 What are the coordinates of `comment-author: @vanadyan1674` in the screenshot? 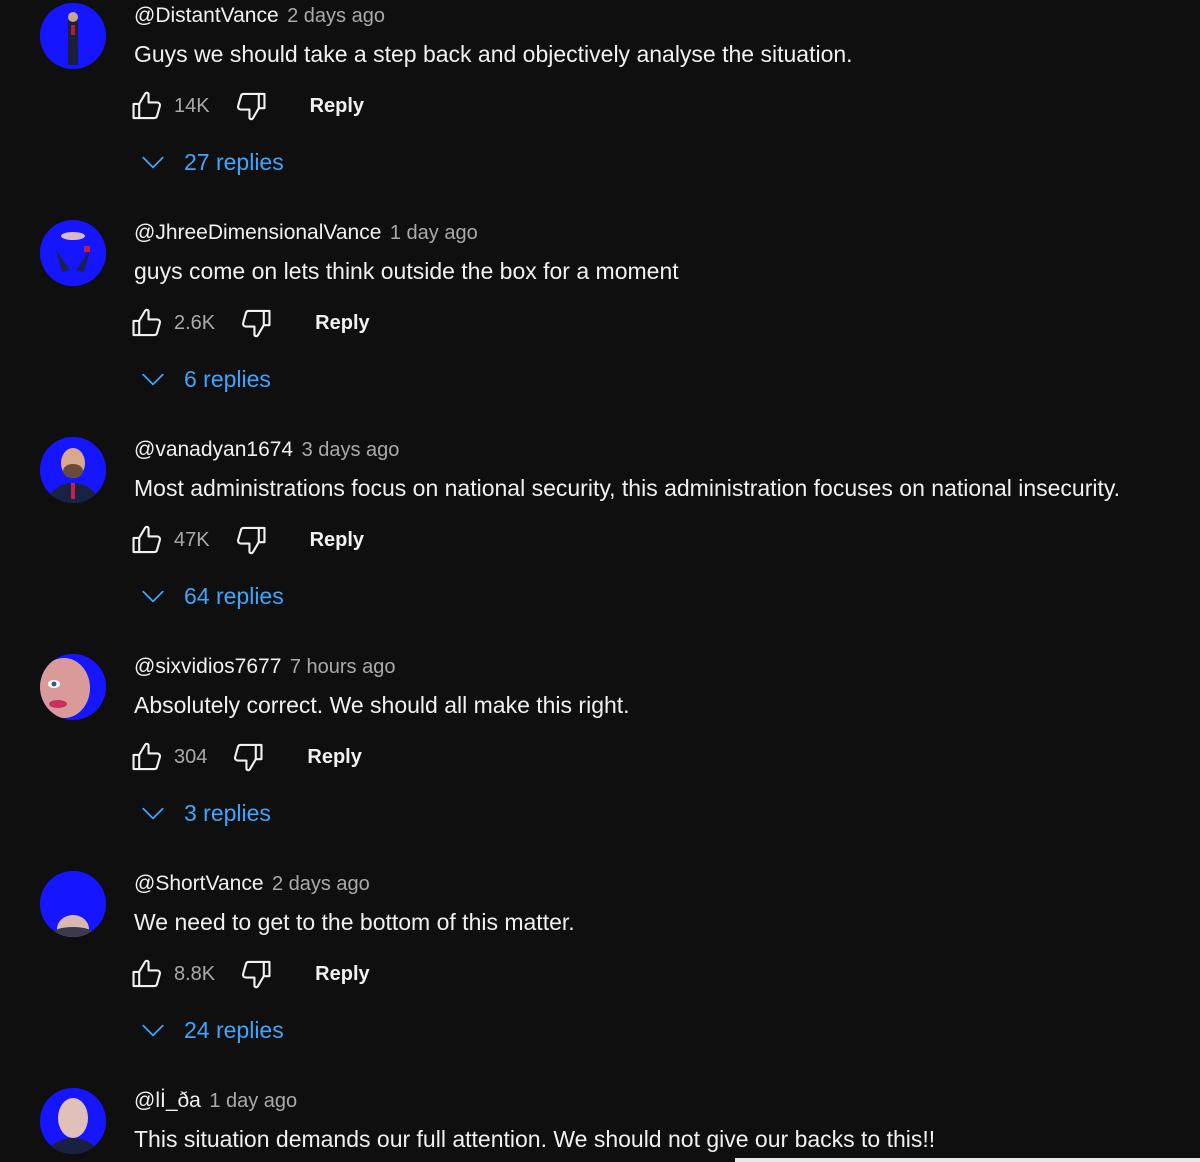 It's located at (213, 449).